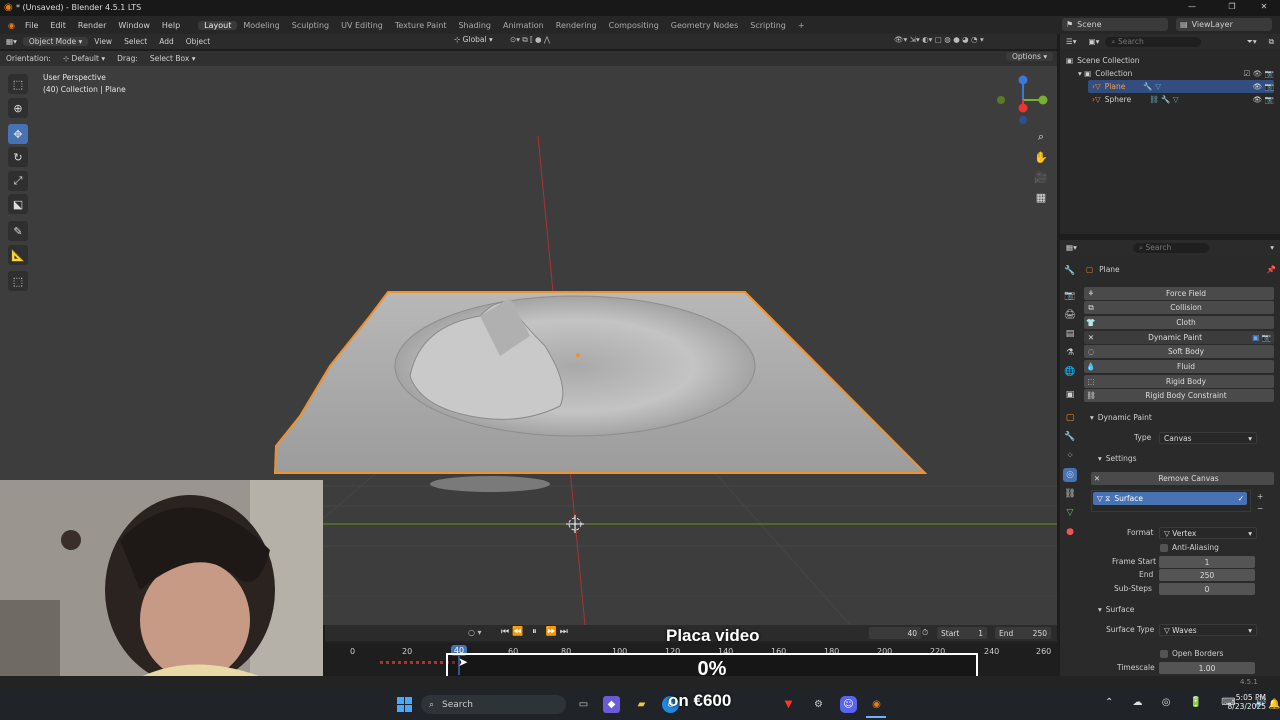 This screenshot has width=1280, height=720. What do you see at coordinates (939, 39) in the screenshot?
I see `viewport-display-icons: 👁▾ ⇲▾ ◐▾ ▢ ◍ ● ◕ ◔ ▾` at bounding box center [939, 39].